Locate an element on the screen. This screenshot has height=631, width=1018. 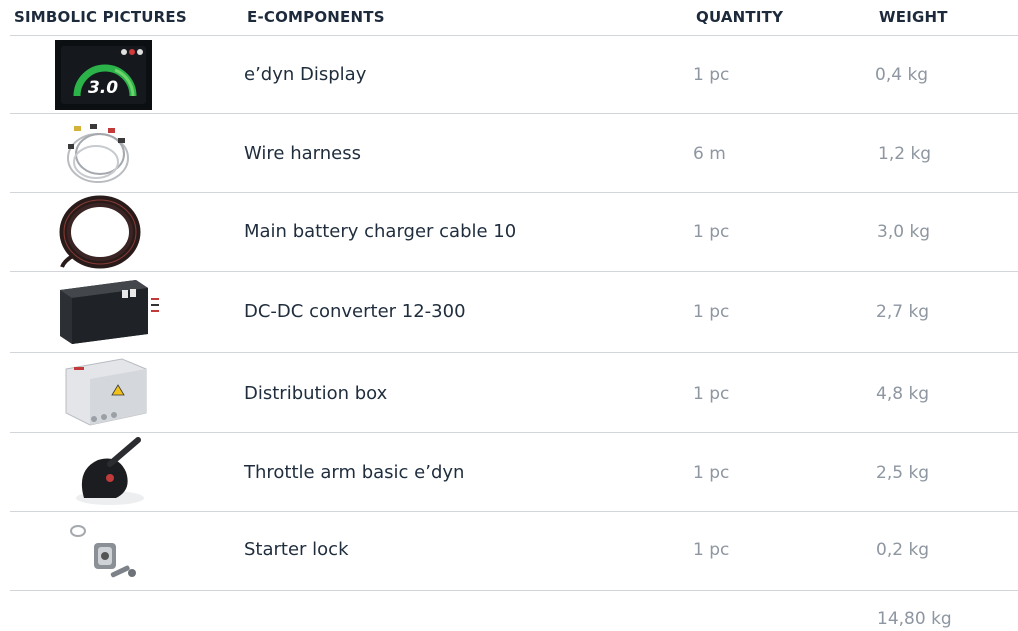
weight-value: 0,2 kg is located at coordinates (903, 550).